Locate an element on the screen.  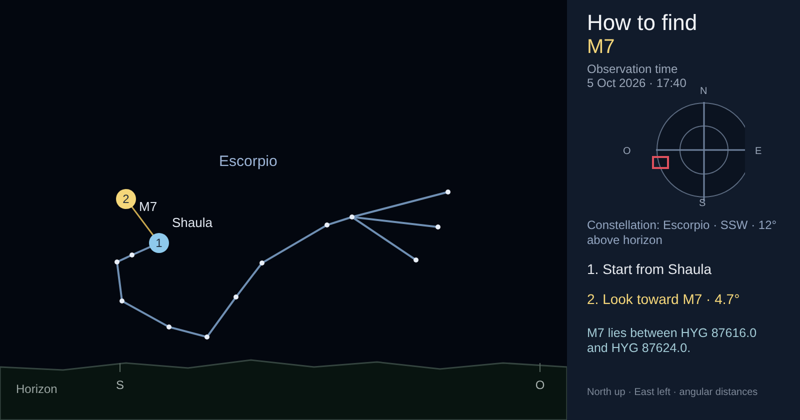
observation-time: 5 Oct 2026 · 17:40 is located at coordinates (637, 83).